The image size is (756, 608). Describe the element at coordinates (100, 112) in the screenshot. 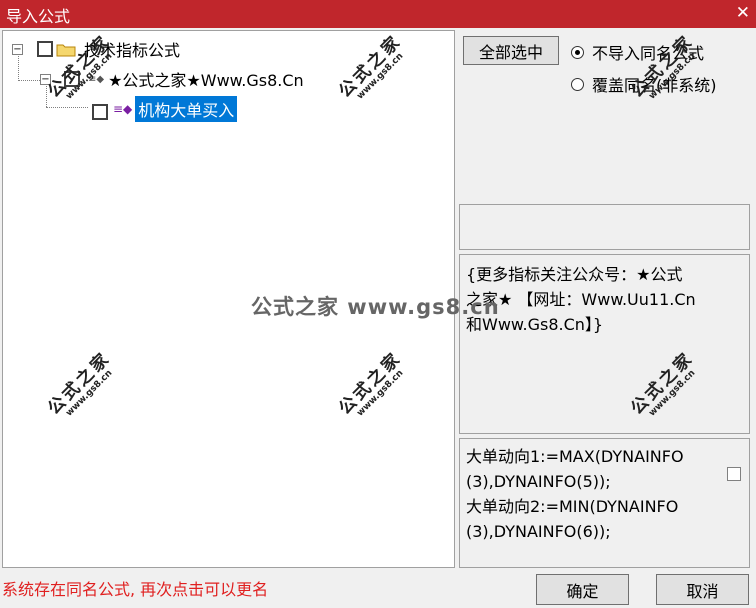

I see `tree-checkbox-leaf` at that location.